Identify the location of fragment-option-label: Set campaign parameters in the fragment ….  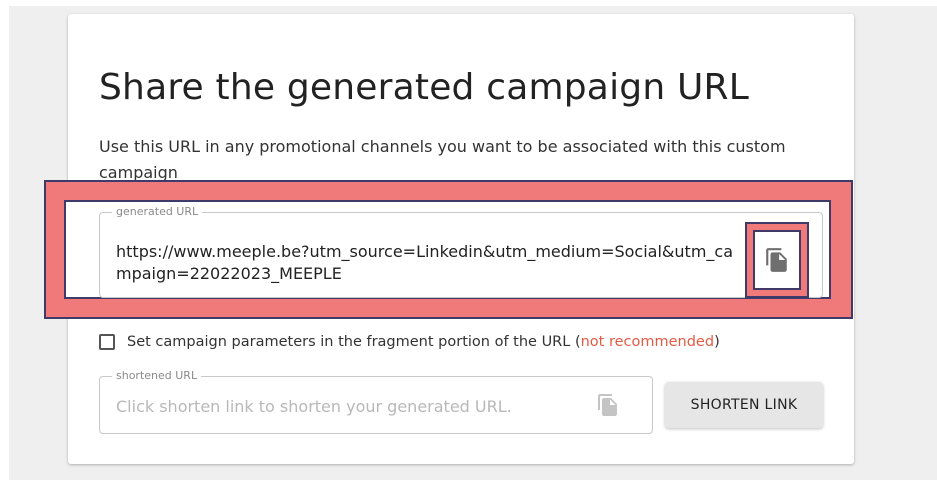
(423, 342).